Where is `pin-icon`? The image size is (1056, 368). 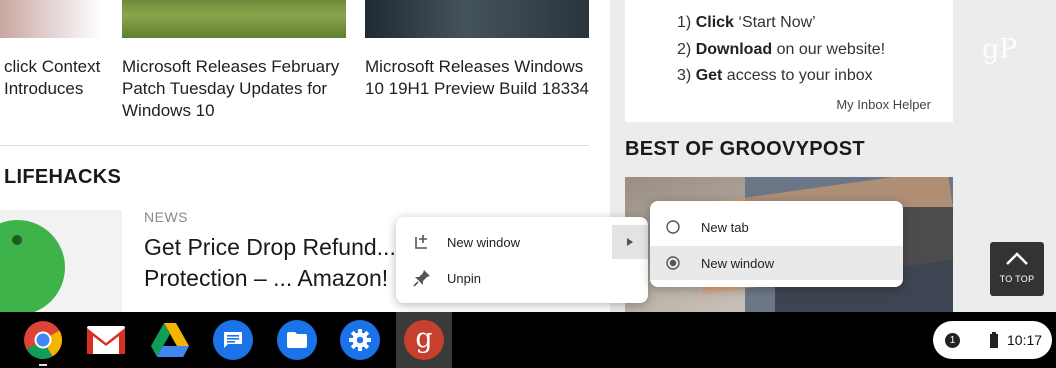
pin-icon is located at coordinates (421, 278).